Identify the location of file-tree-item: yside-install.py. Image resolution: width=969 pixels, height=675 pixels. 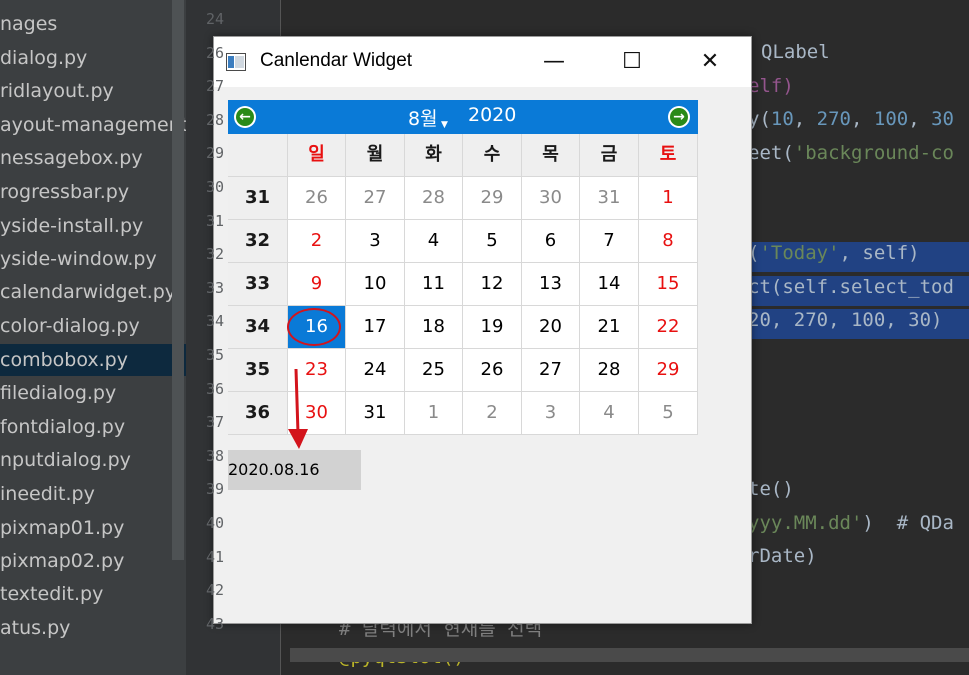
(71, 226).